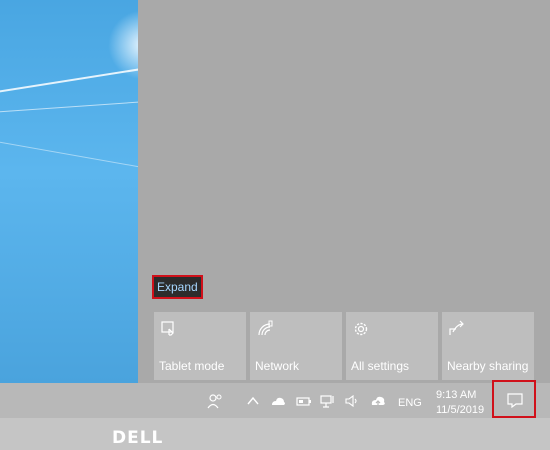 This screenshot has height=450, width=550. I want to click on tablet-mode-icon, so click(167, 328).